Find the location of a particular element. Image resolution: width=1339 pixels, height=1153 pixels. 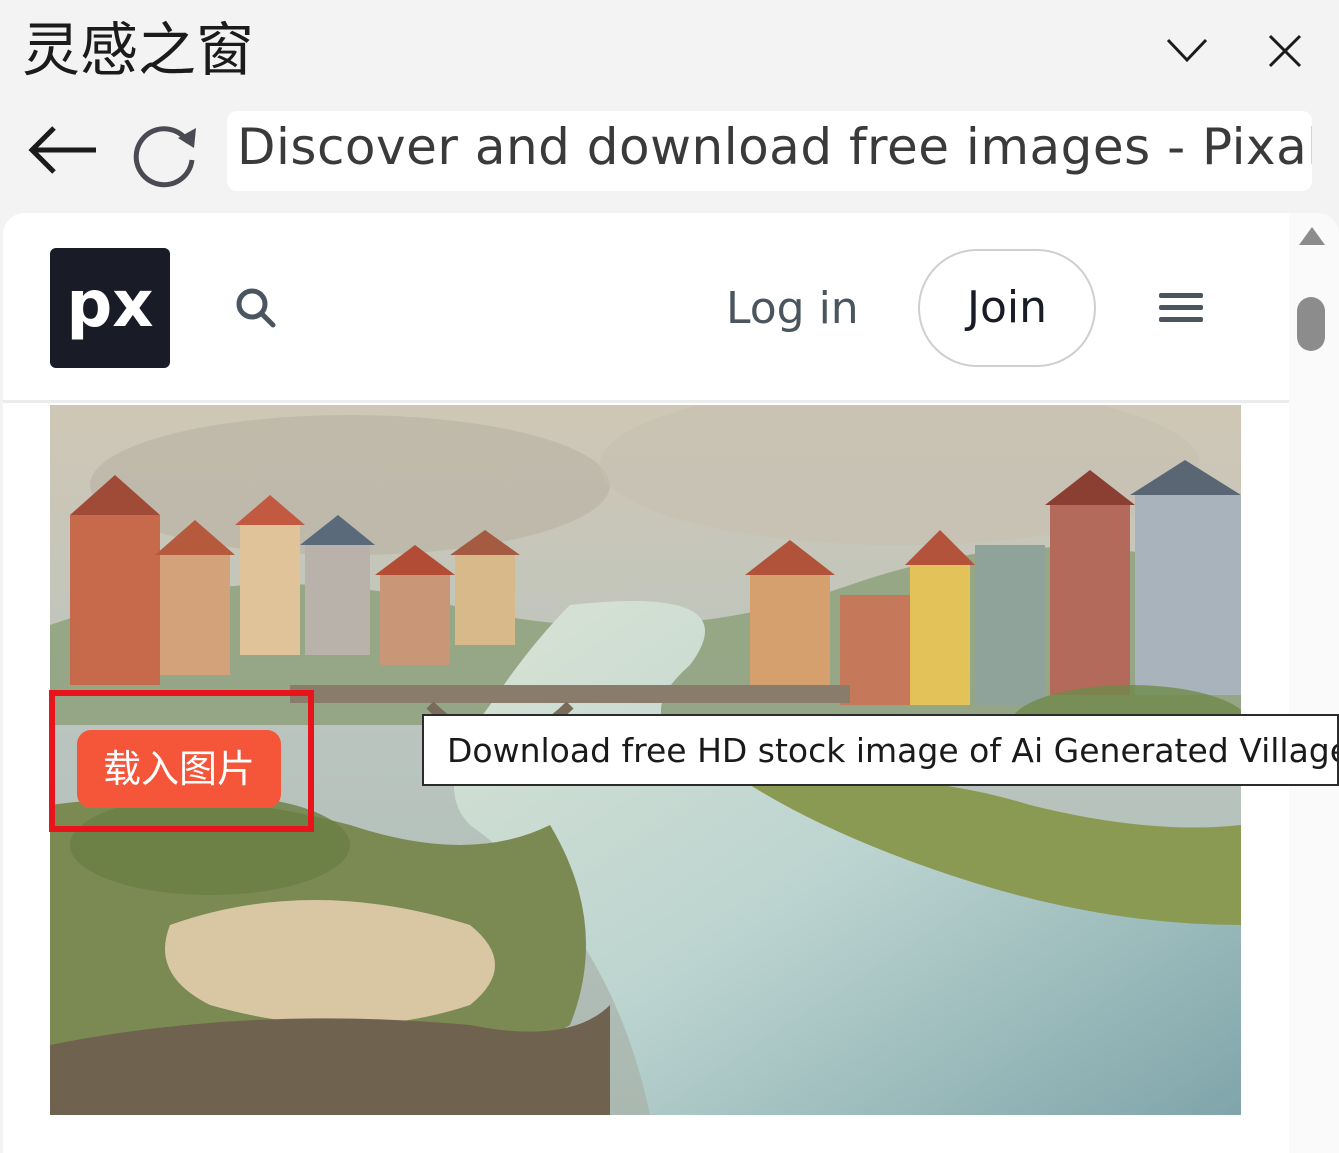

vertical-scrollbar is located at coordinates (1314, 683).